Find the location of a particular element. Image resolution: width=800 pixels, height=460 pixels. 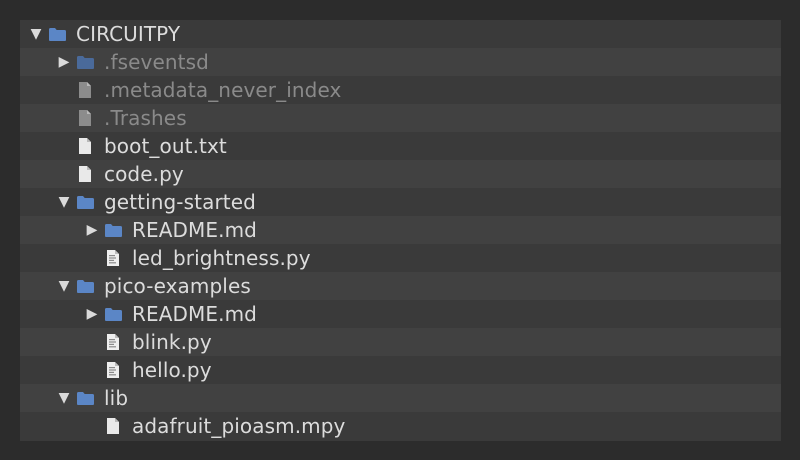

tree-file-row: .Trashes is located at coordinates (400, 118).